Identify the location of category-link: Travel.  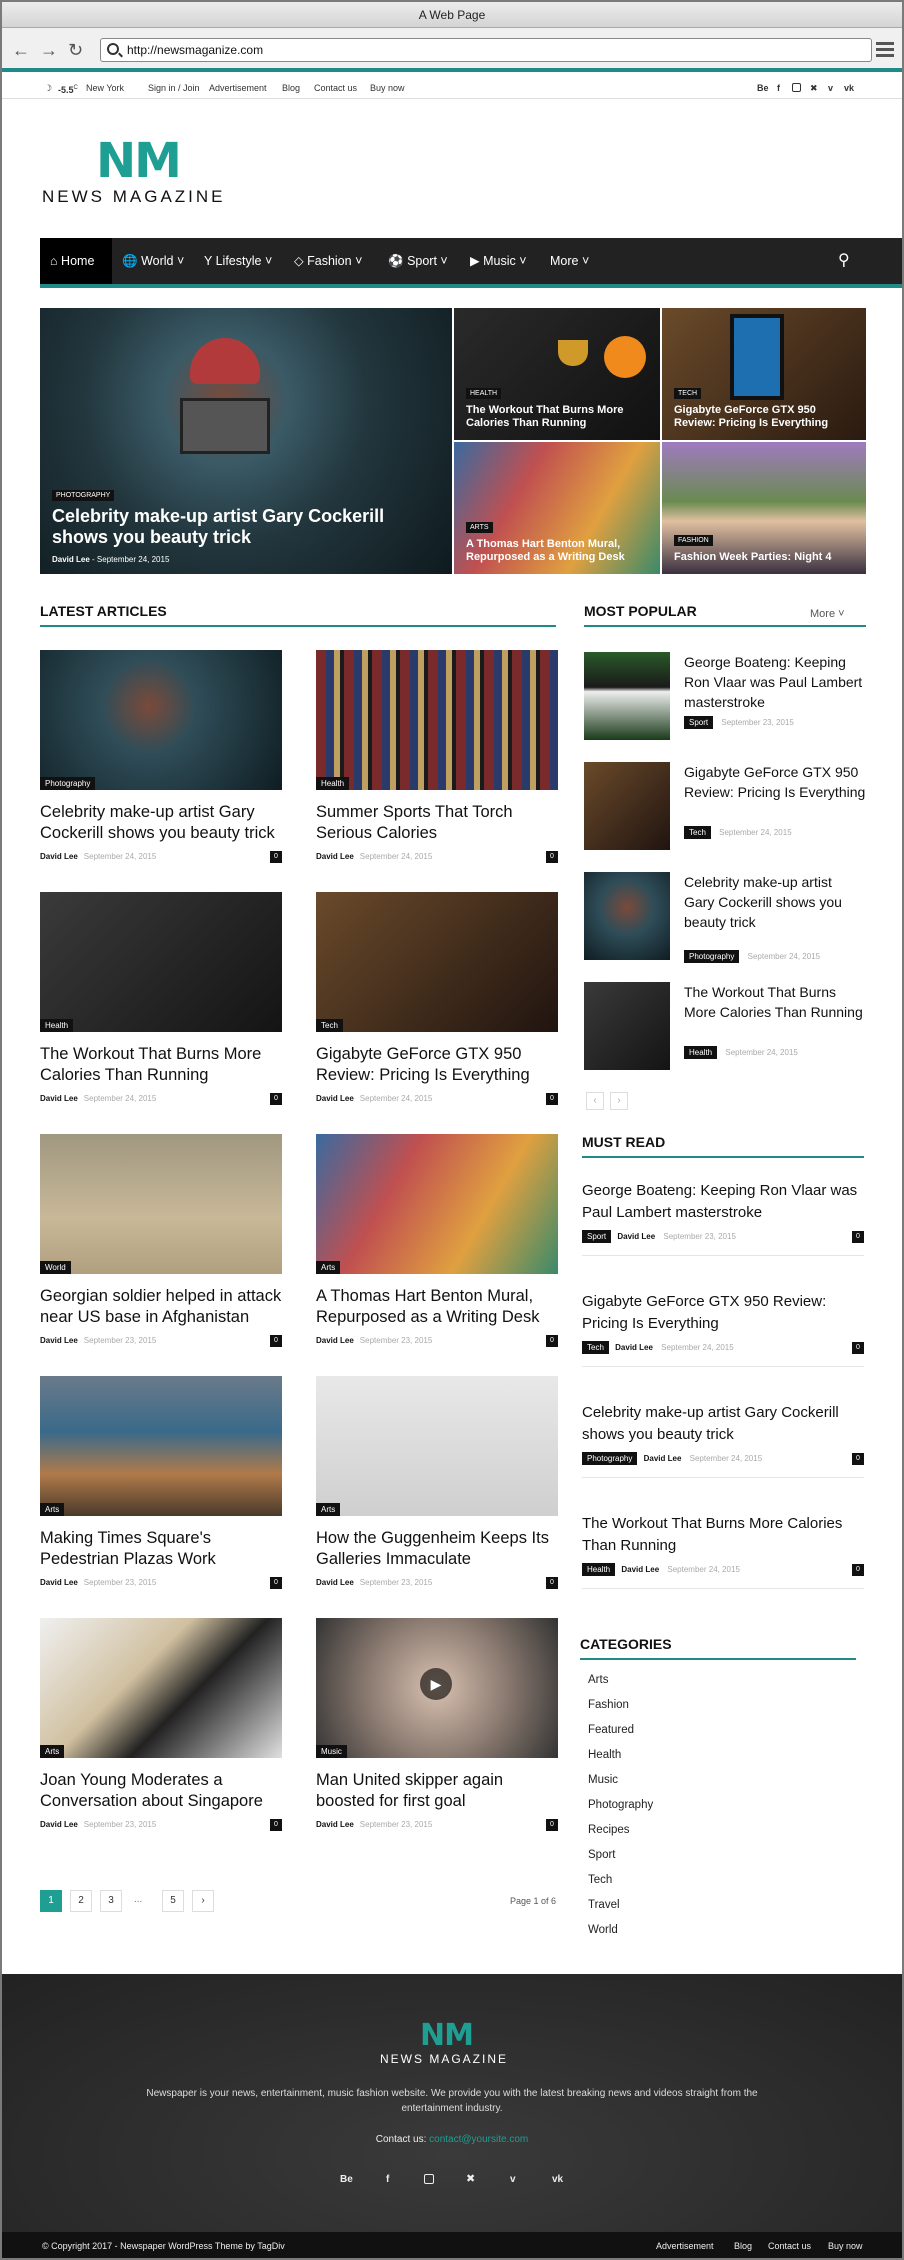
(604, 1905).